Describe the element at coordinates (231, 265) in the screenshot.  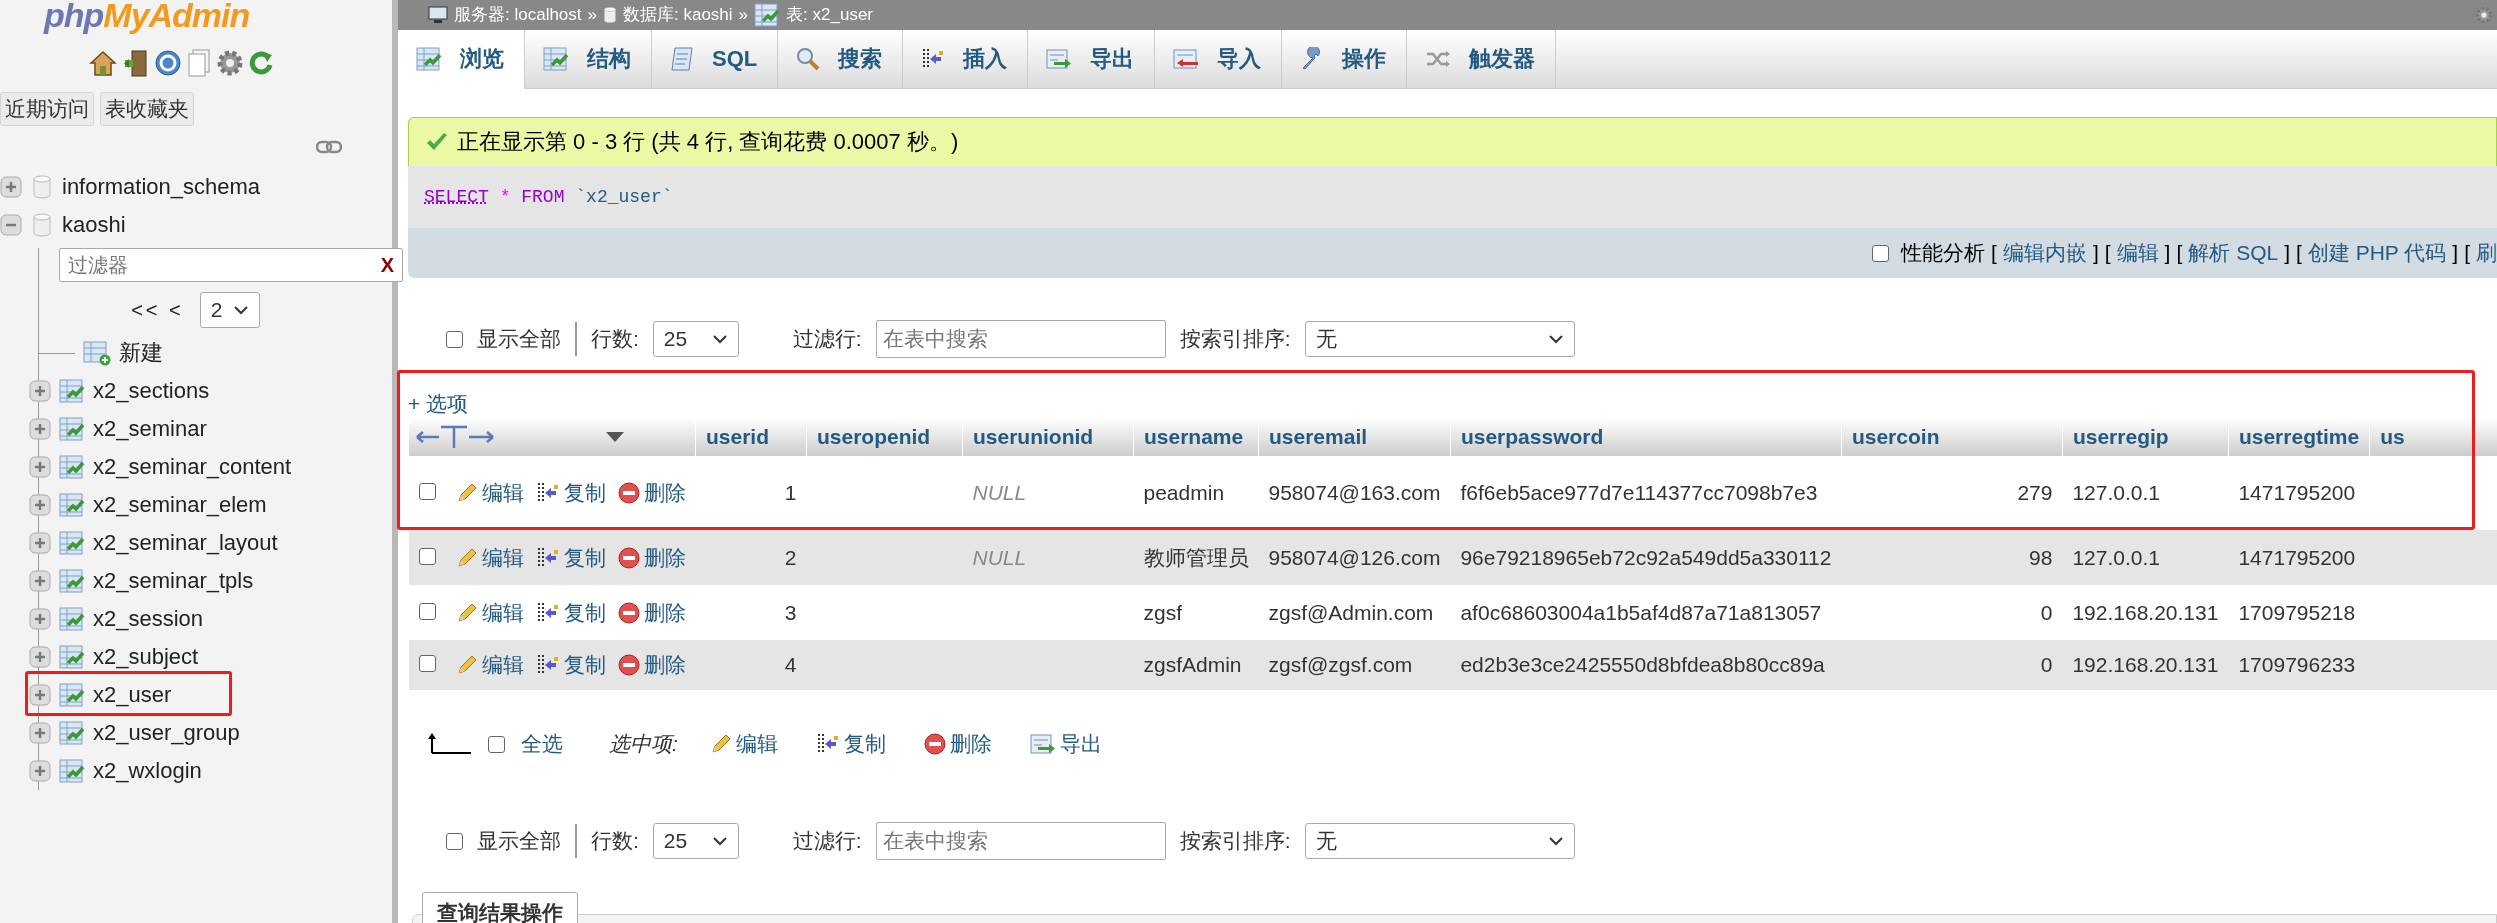
I see `filter-field: 过滤器 X` at that location.